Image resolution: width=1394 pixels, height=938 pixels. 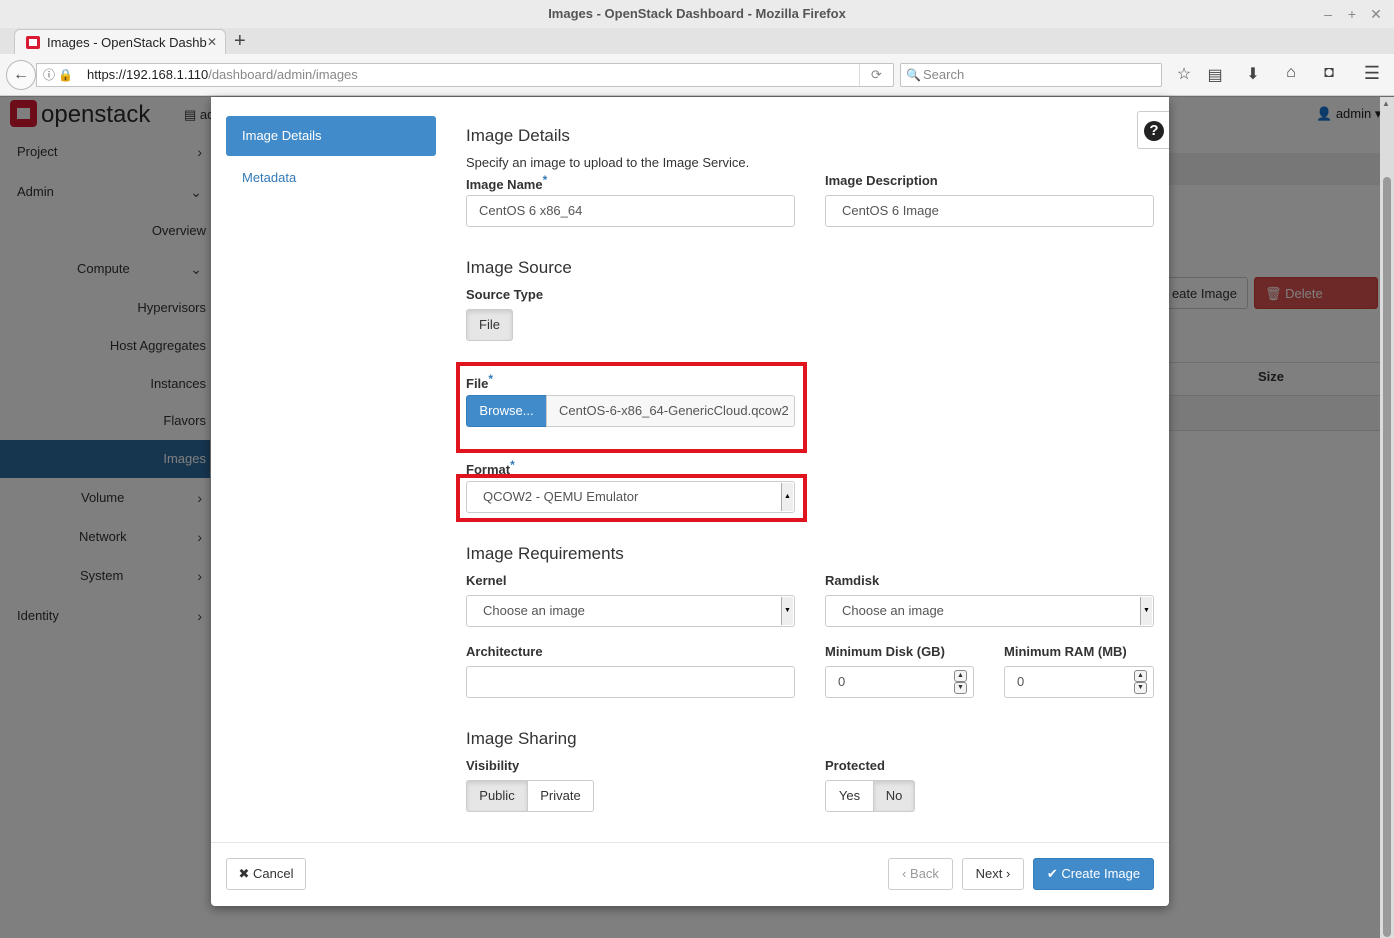 I want to click on footer-divider, so click(x=690, y=842).